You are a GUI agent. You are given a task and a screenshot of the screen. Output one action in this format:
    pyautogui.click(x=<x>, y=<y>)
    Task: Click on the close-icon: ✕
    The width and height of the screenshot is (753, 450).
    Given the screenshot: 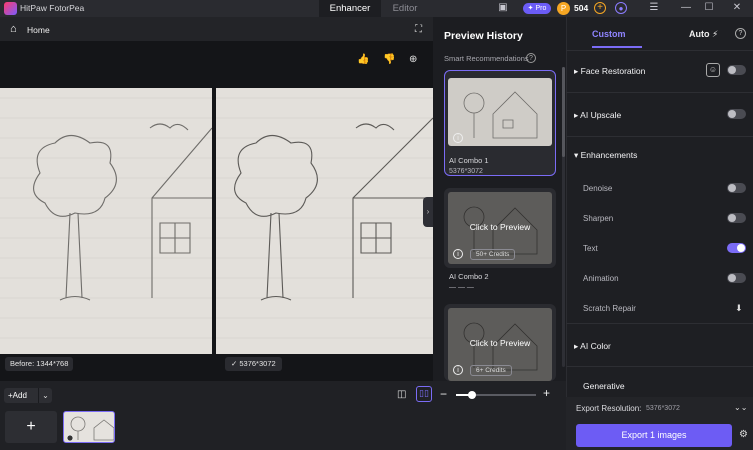 What is the action you would take?
    pyautogui.click(x=737, y=8)
    